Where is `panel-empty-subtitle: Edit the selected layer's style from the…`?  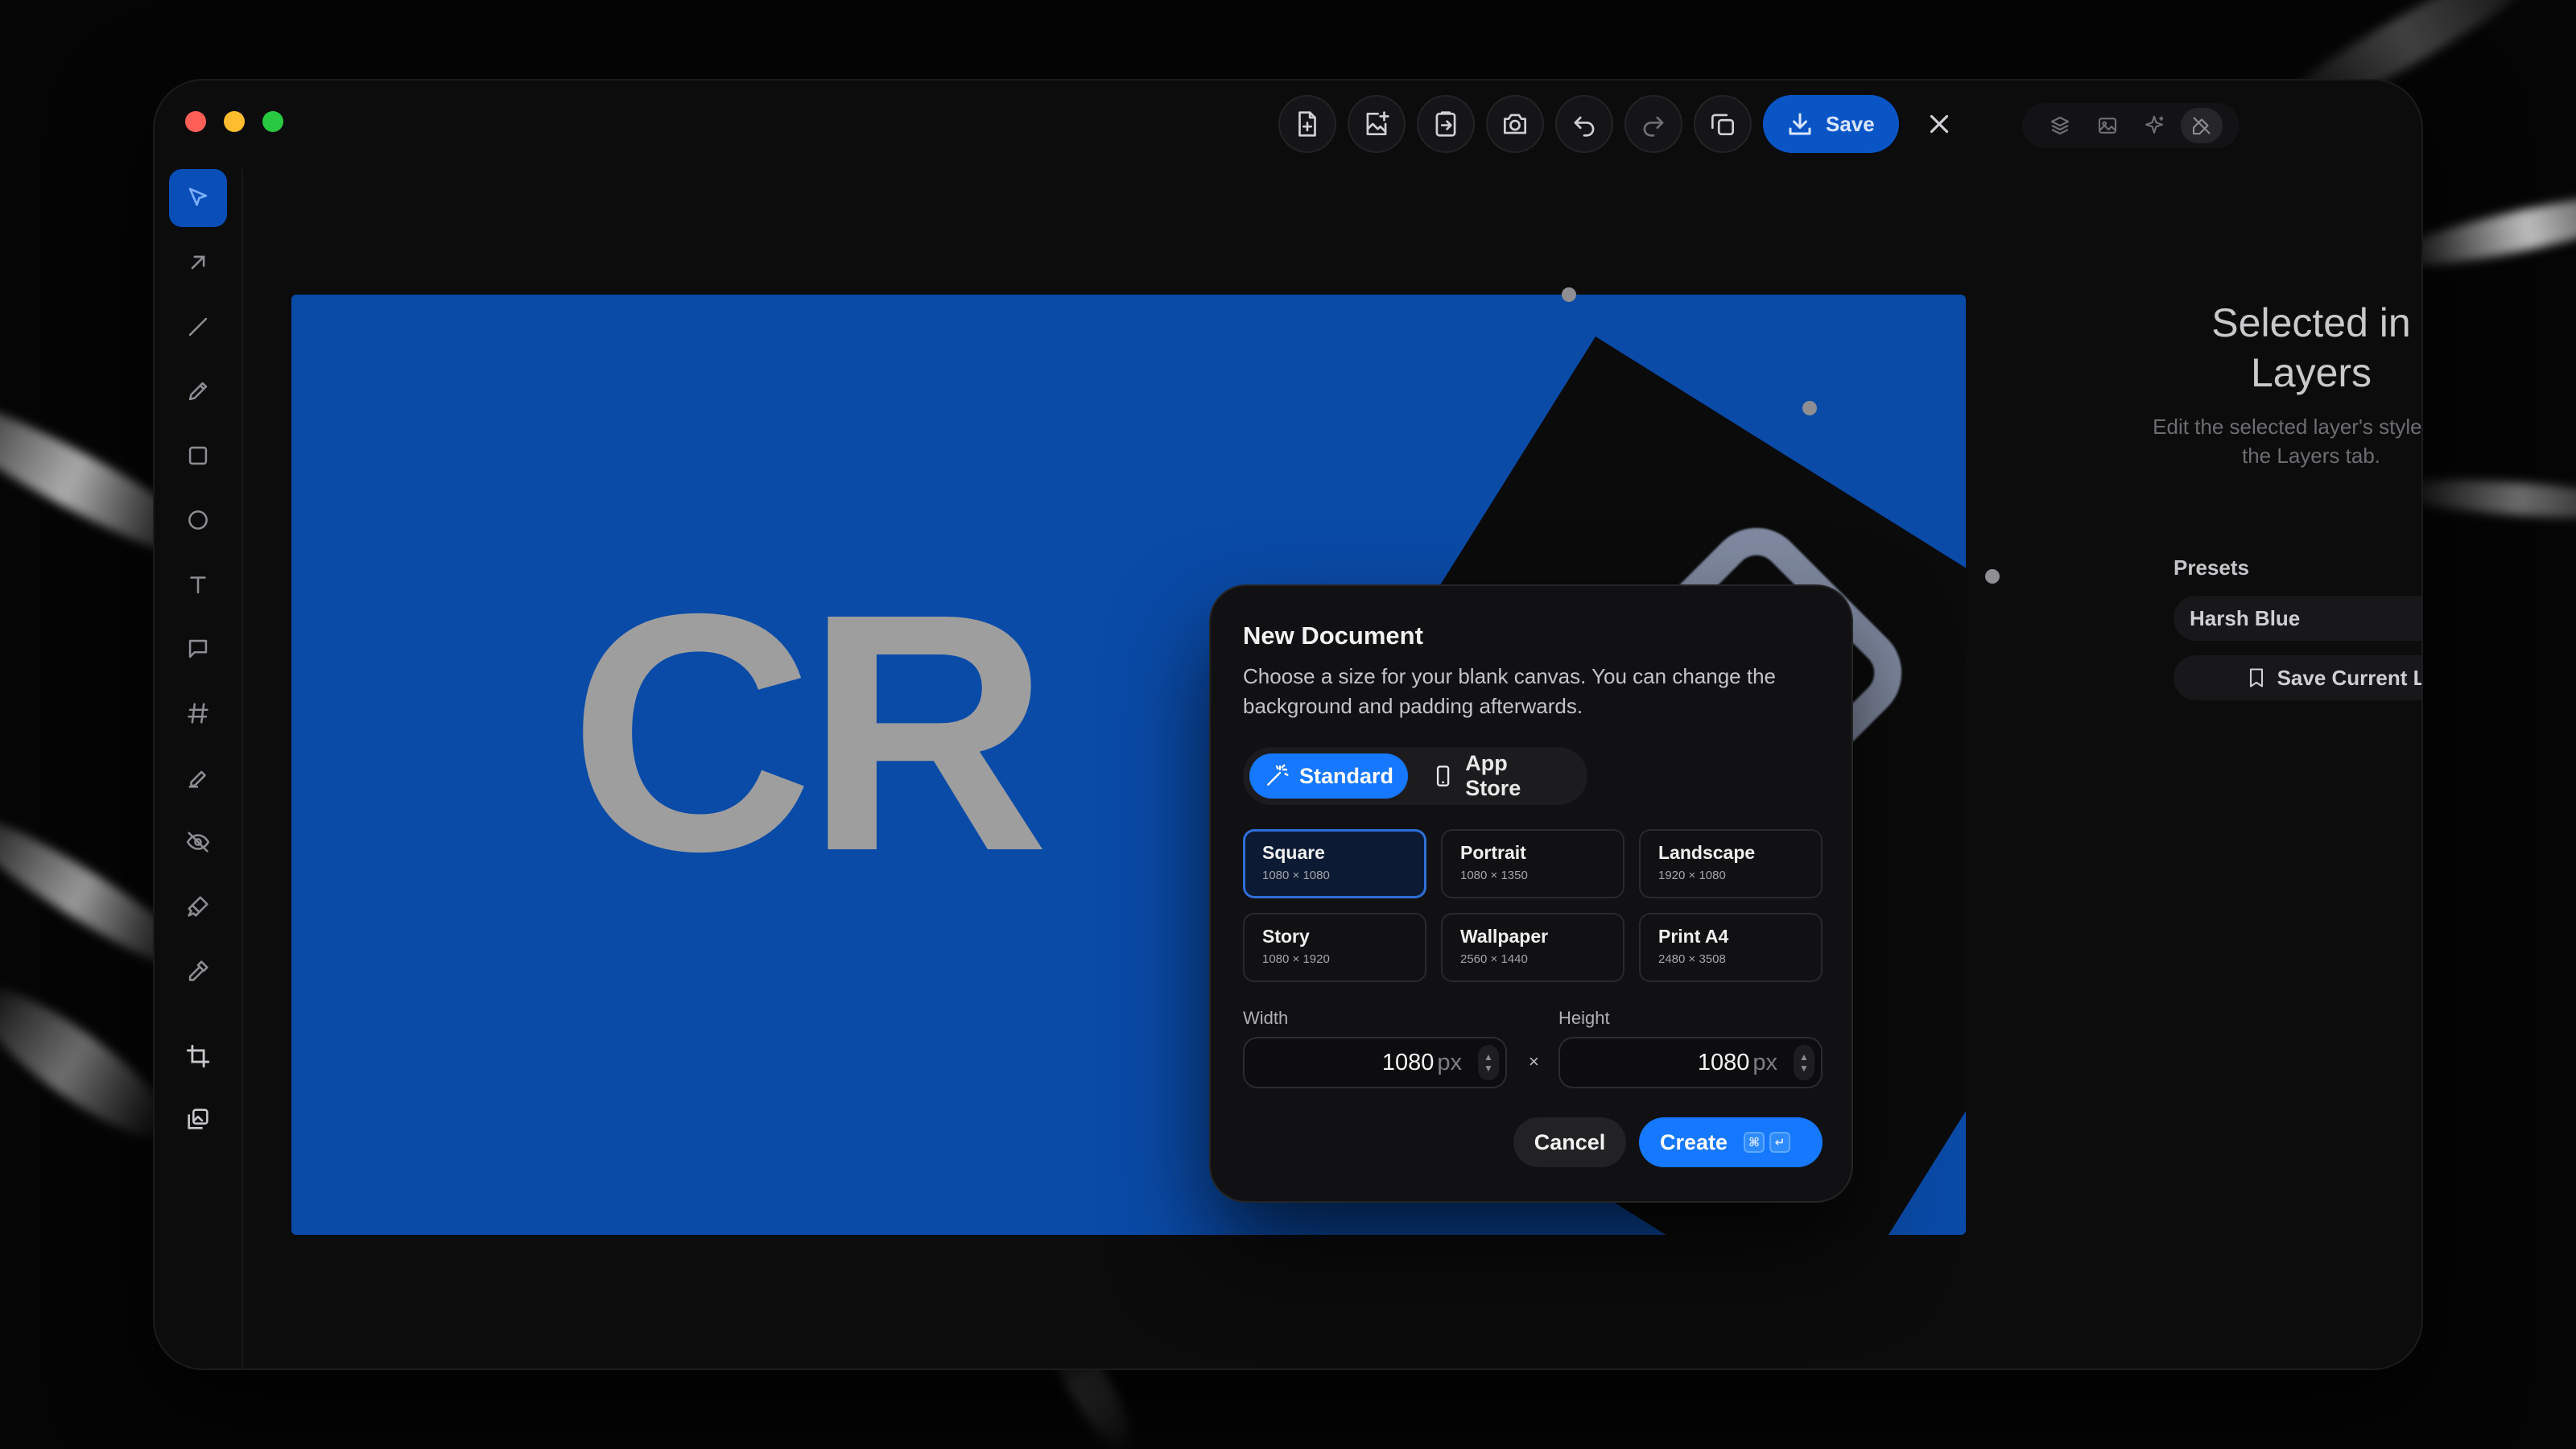 panel-empty-subtitle: Edit the selected layer's style from the… is located at coordinates (2287, 442).